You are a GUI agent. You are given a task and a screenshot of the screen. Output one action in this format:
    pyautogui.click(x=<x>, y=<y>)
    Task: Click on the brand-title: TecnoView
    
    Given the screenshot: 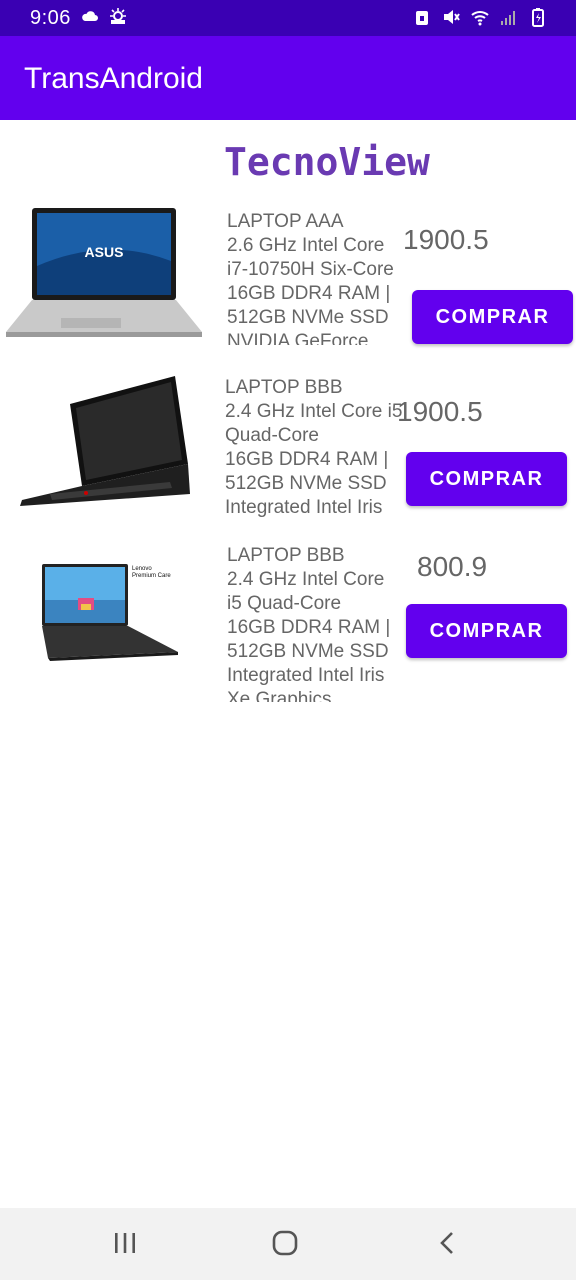 What is the action you would take?
    pyautogui.click(x=327, y=162)
    